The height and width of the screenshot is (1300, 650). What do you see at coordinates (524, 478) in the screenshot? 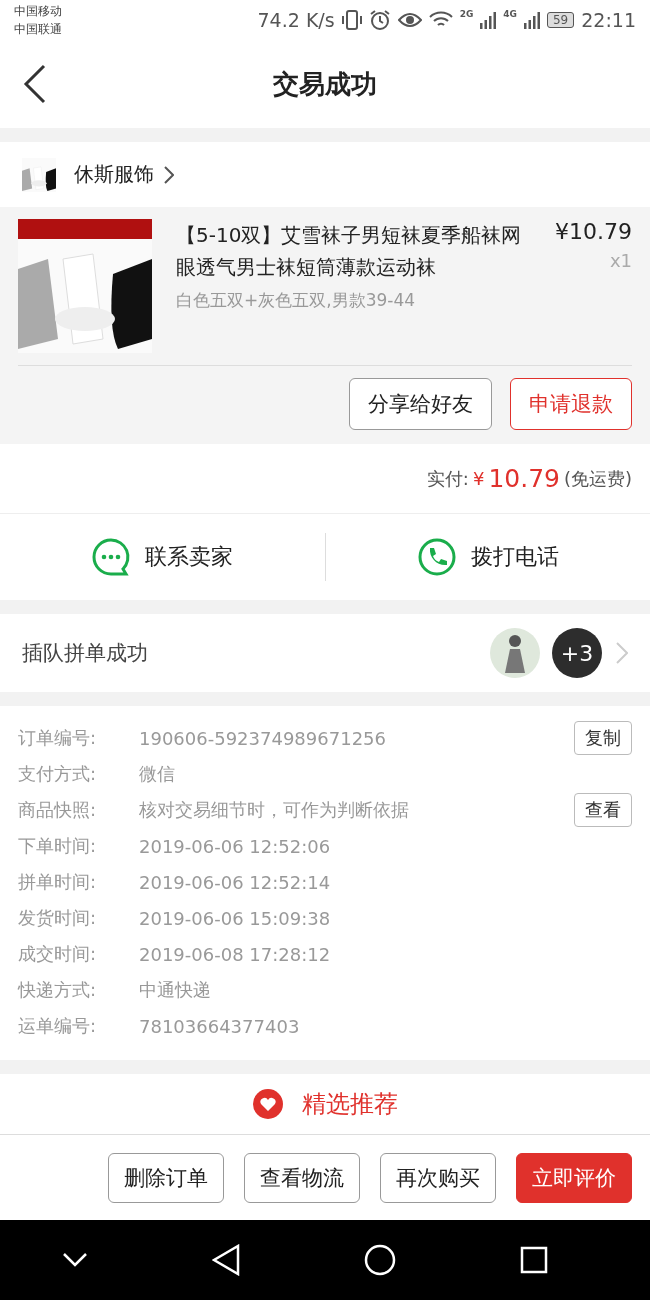
I see `paid-amount: 10.79` at bounding box center [524, 478].